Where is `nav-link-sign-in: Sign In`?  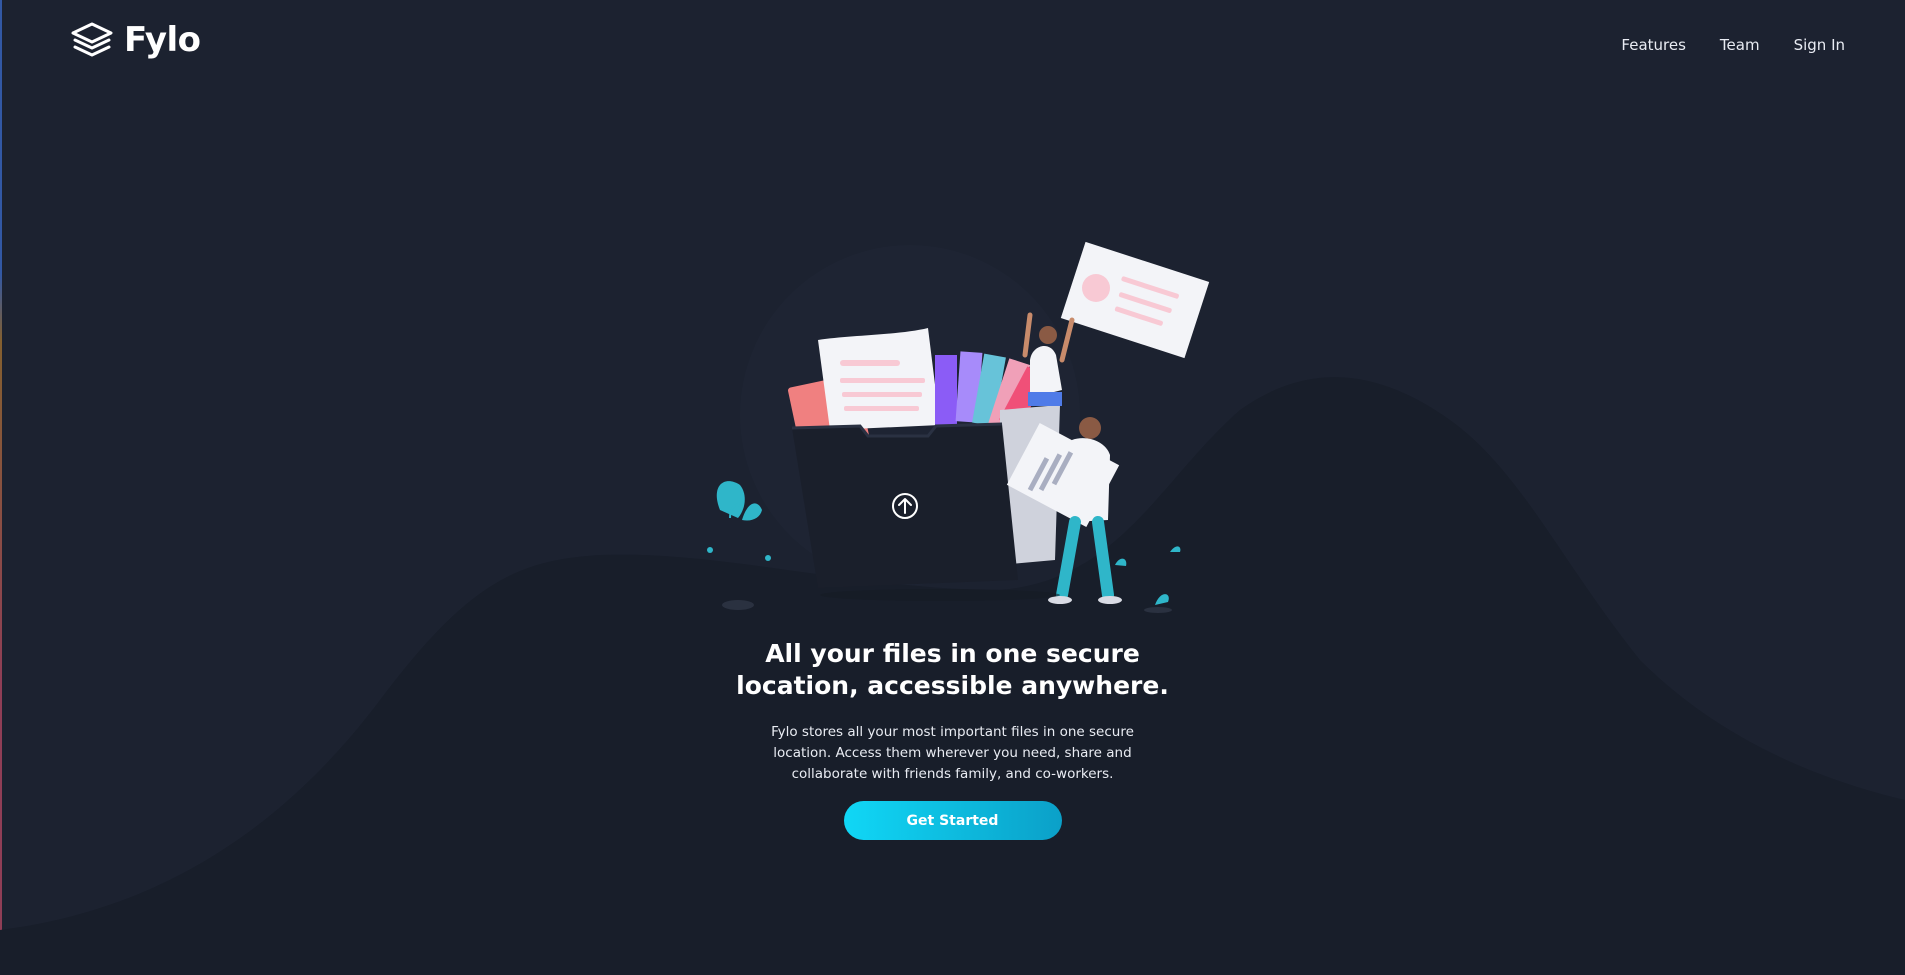 nav-link-sign-in: Sign In is located at coordinates (1819, 45).